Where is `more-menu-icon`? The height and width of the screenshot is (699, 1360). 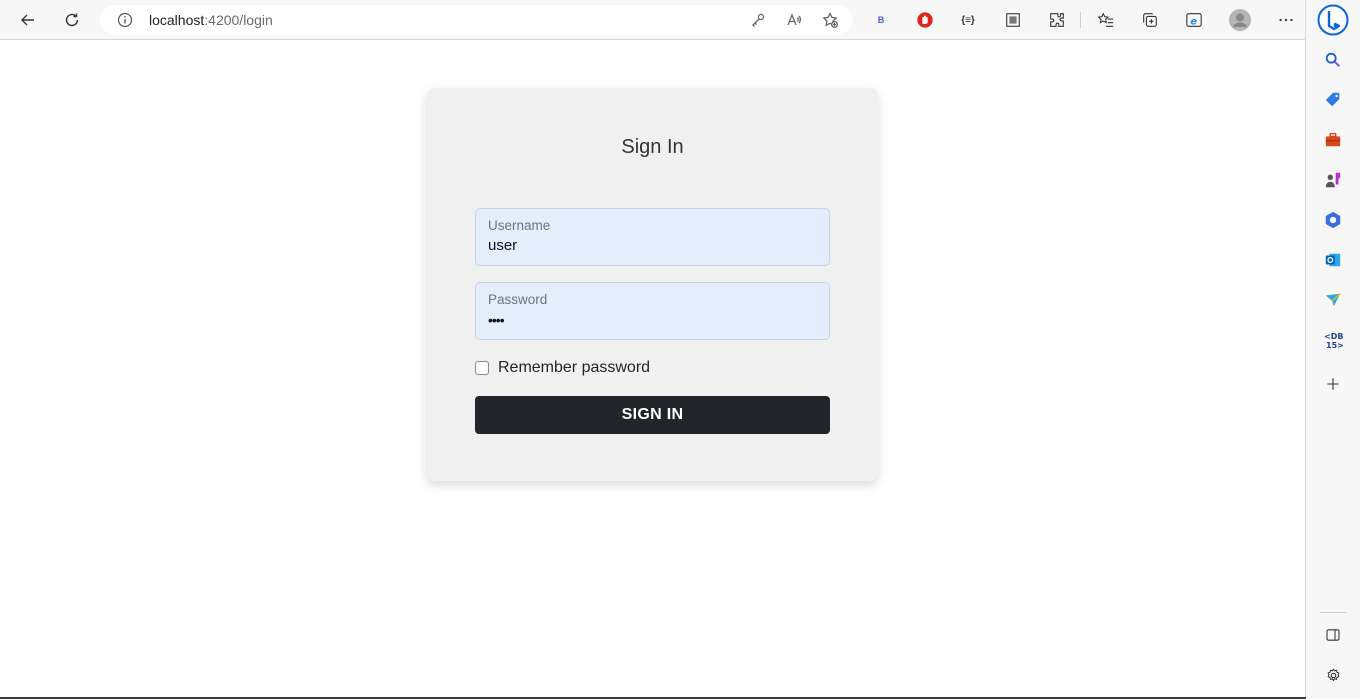
more-menu-icon is located at coordinates (1286, 20).